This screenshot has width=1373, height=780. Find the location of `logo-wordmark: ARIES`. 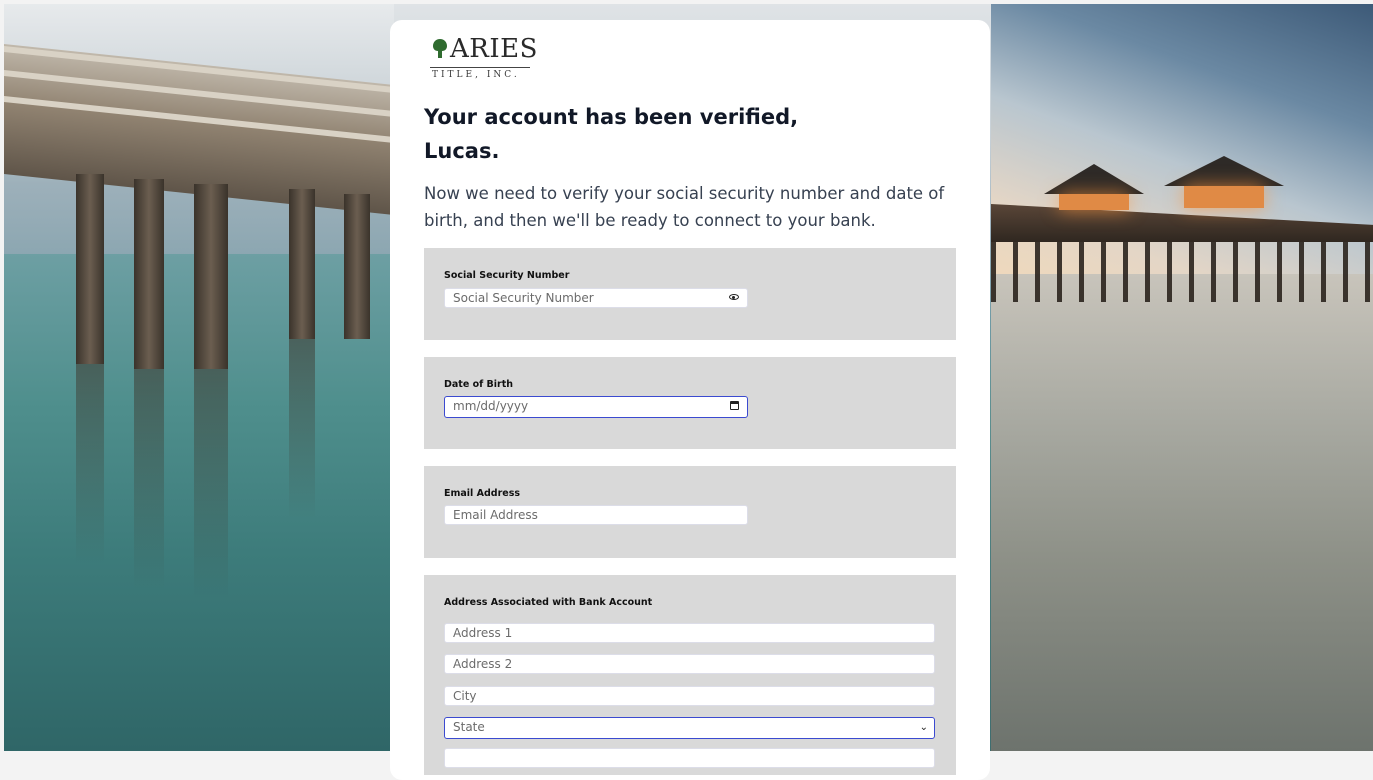

logo-wordmark: ARIES is located at coordinates (484, 49).